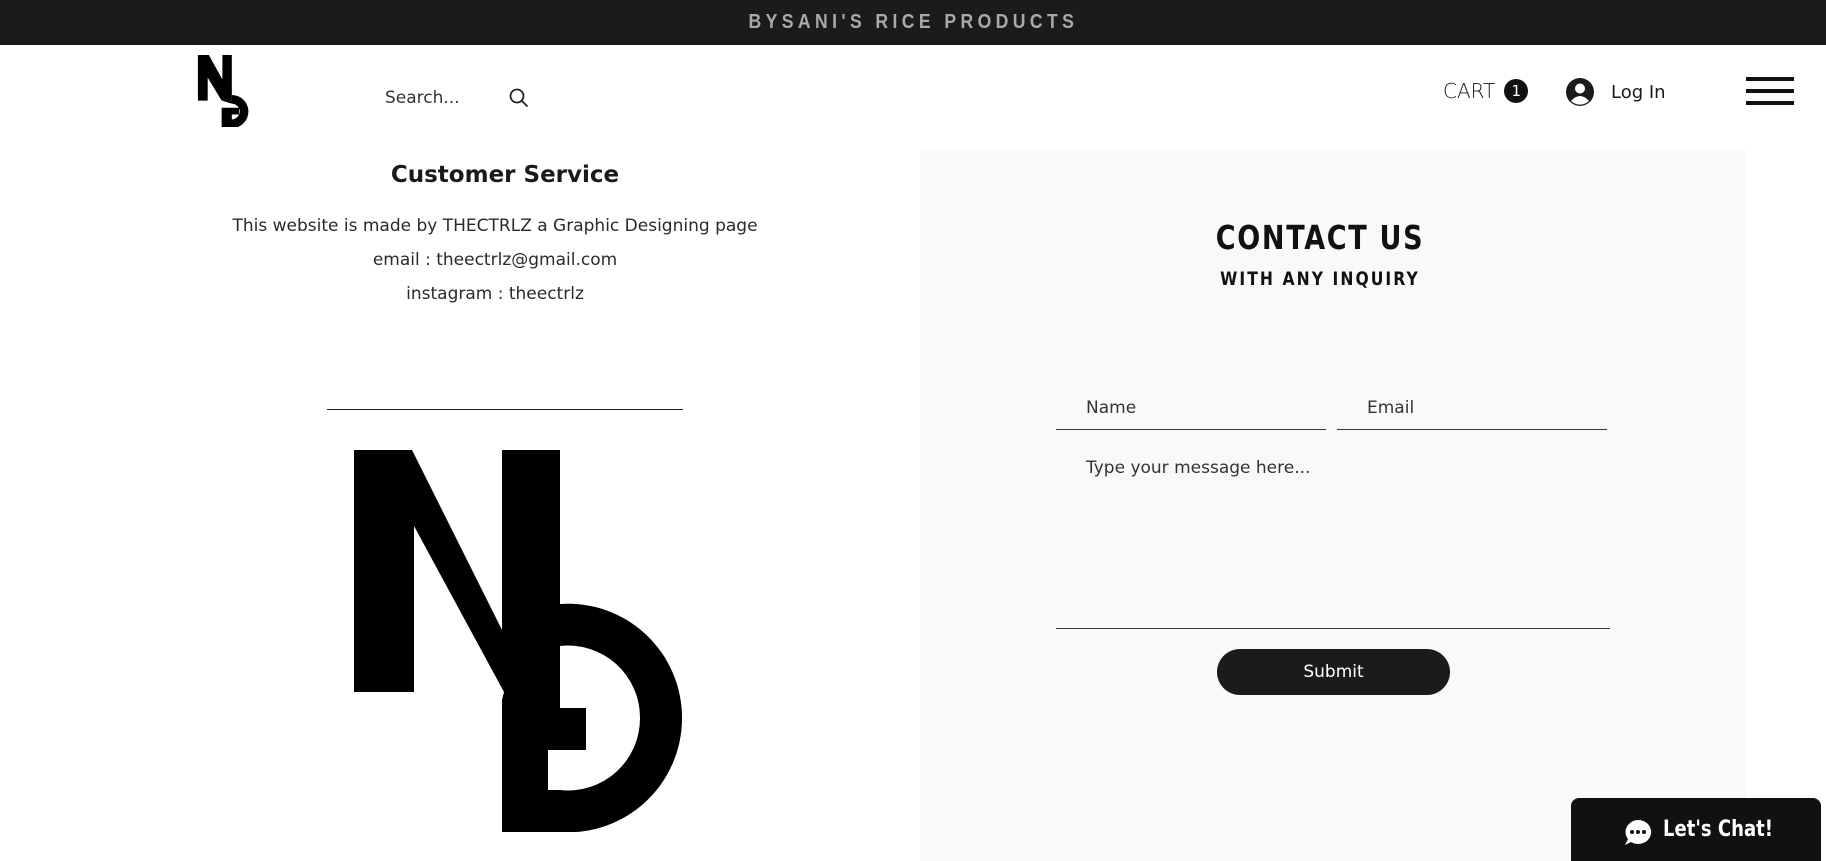 The image size is (1826, 861). Describe the element at coordinates (1638, 832) in the screenshot. I see `chat-bubble-icon` at that location.